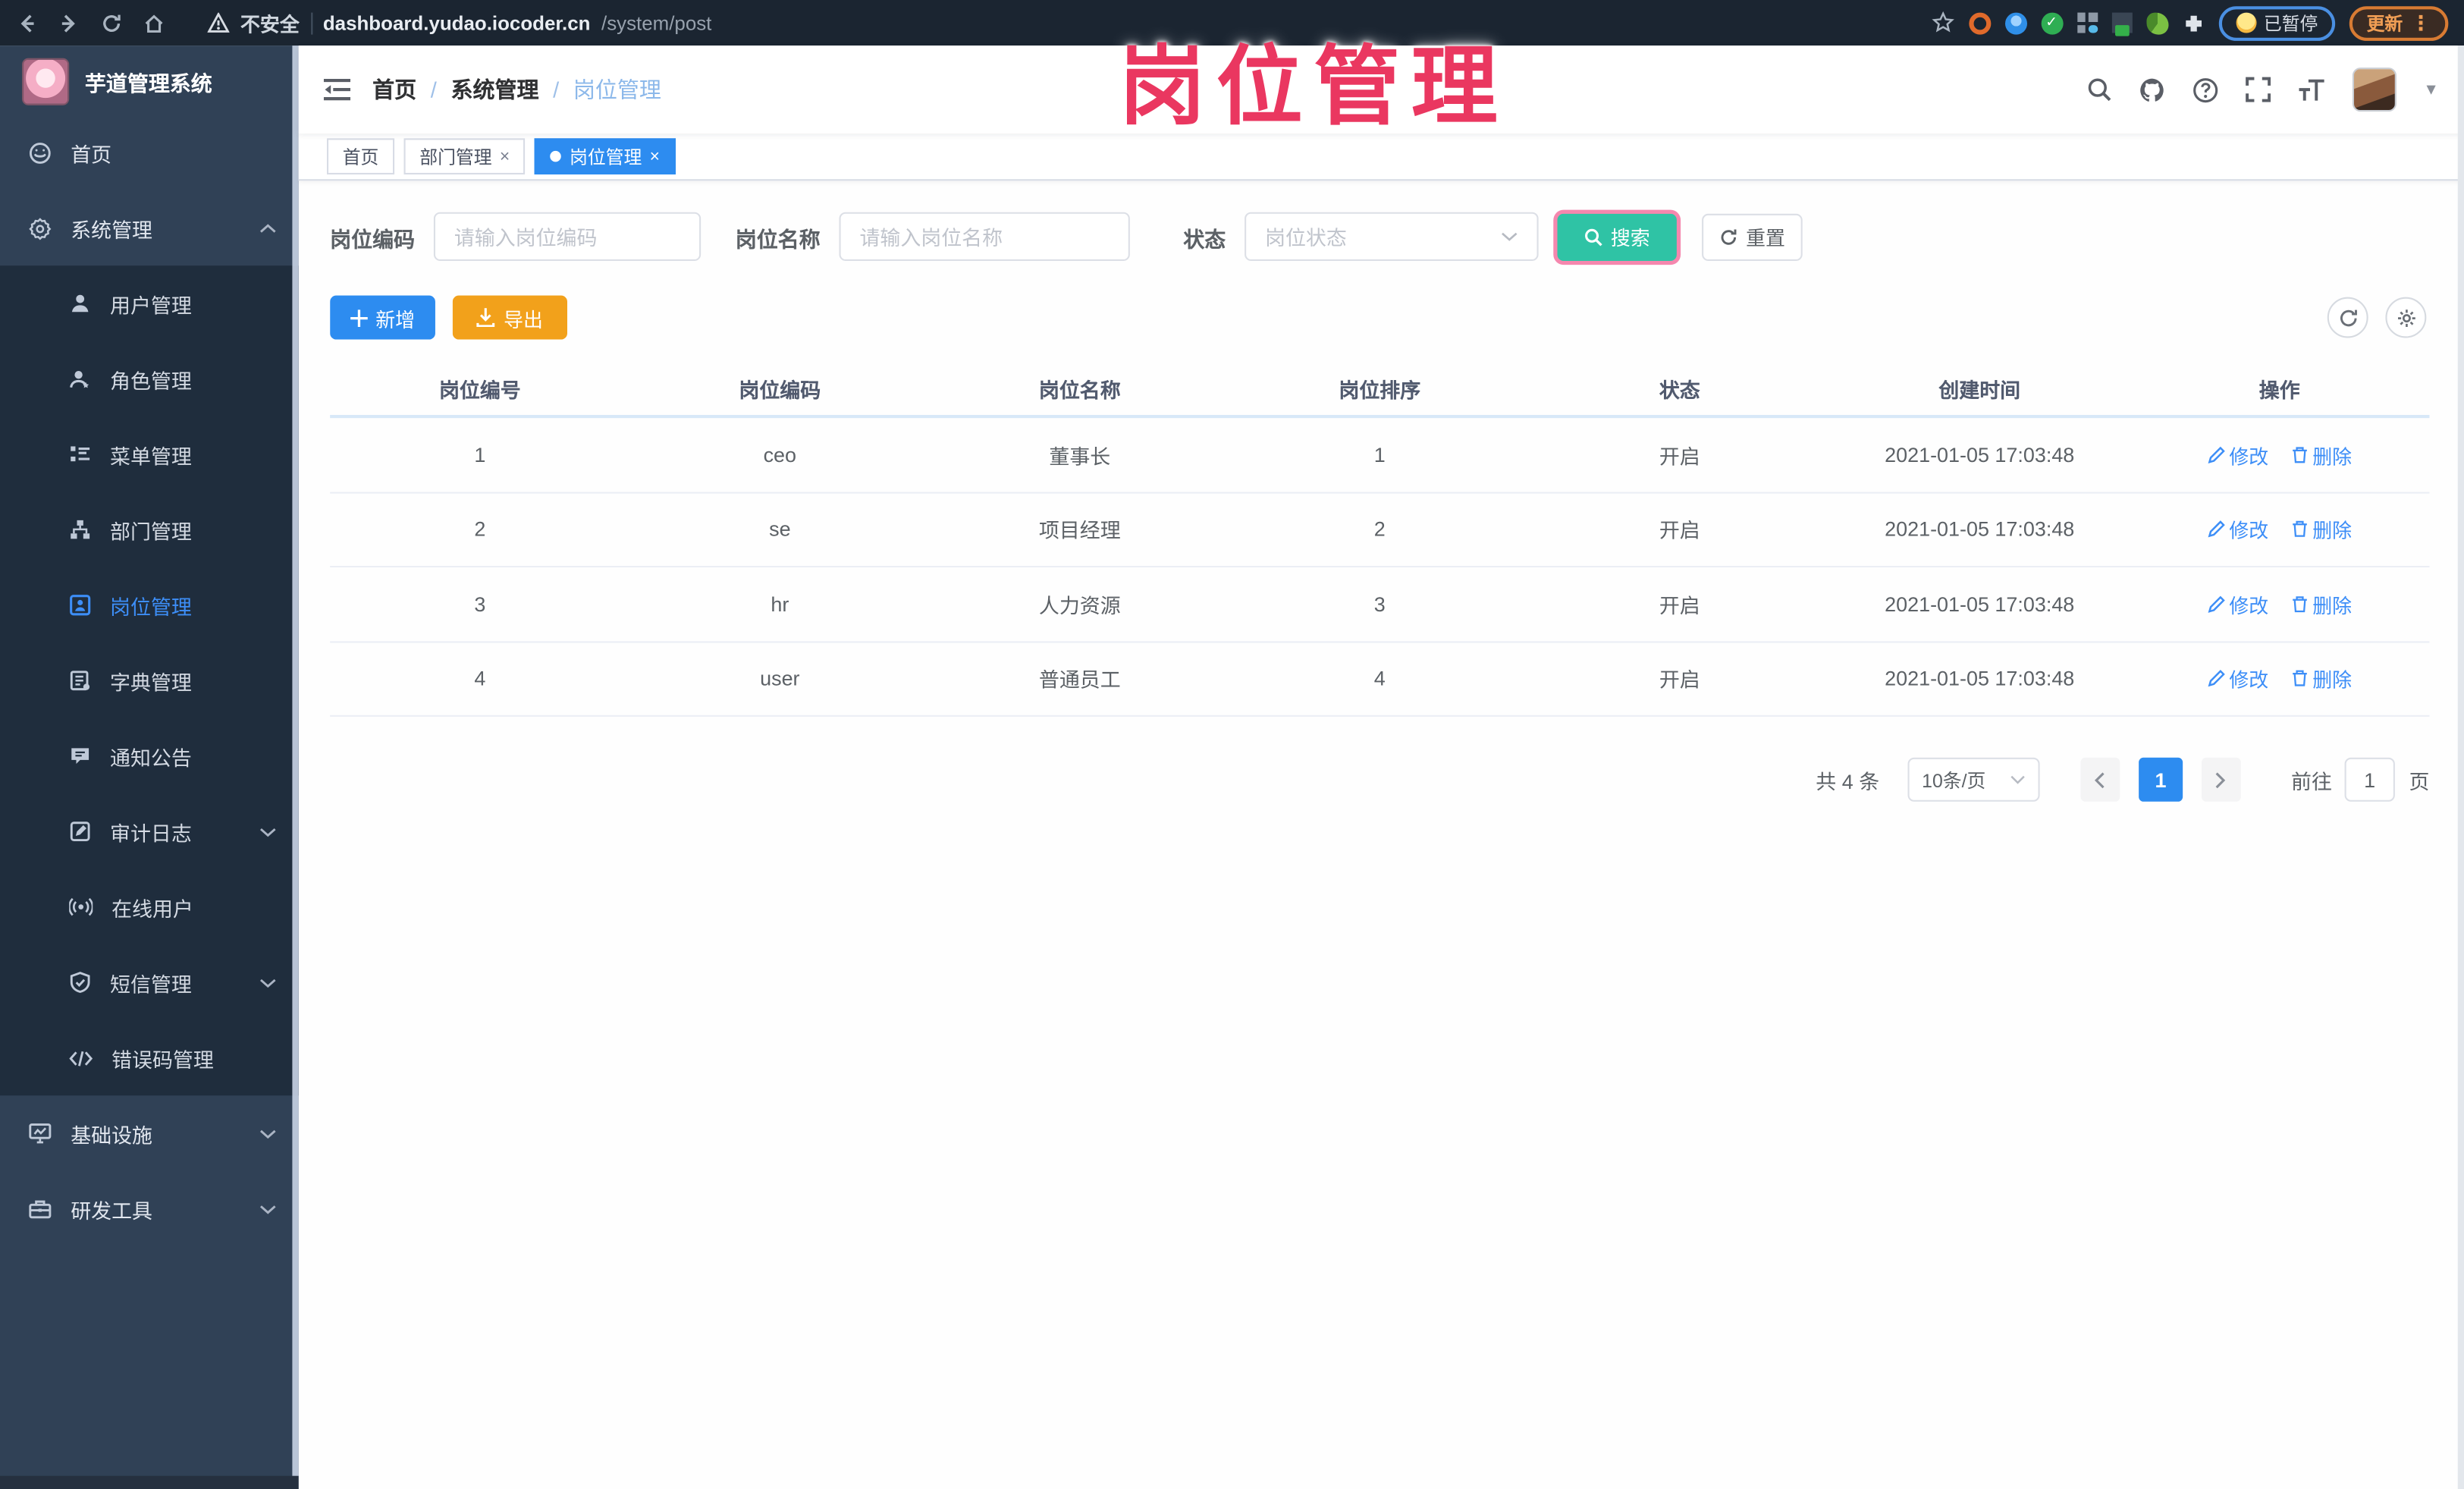  I want to click on post-name-input: 请输入岗位名称, so click(984, 236).